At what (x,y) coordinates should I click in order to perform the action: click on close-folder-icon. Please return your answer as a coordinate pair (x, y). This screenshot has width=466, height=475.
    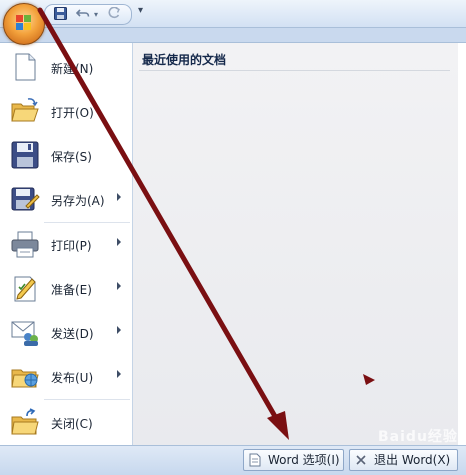
    Looking at the image, I should click on (25, 422).